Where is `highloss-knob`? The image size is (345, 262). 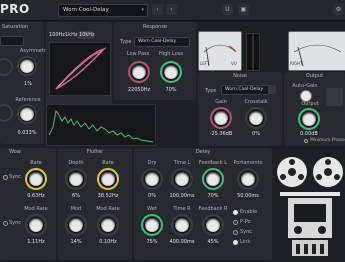
highloss-knob is located at coordinates (171, 72).